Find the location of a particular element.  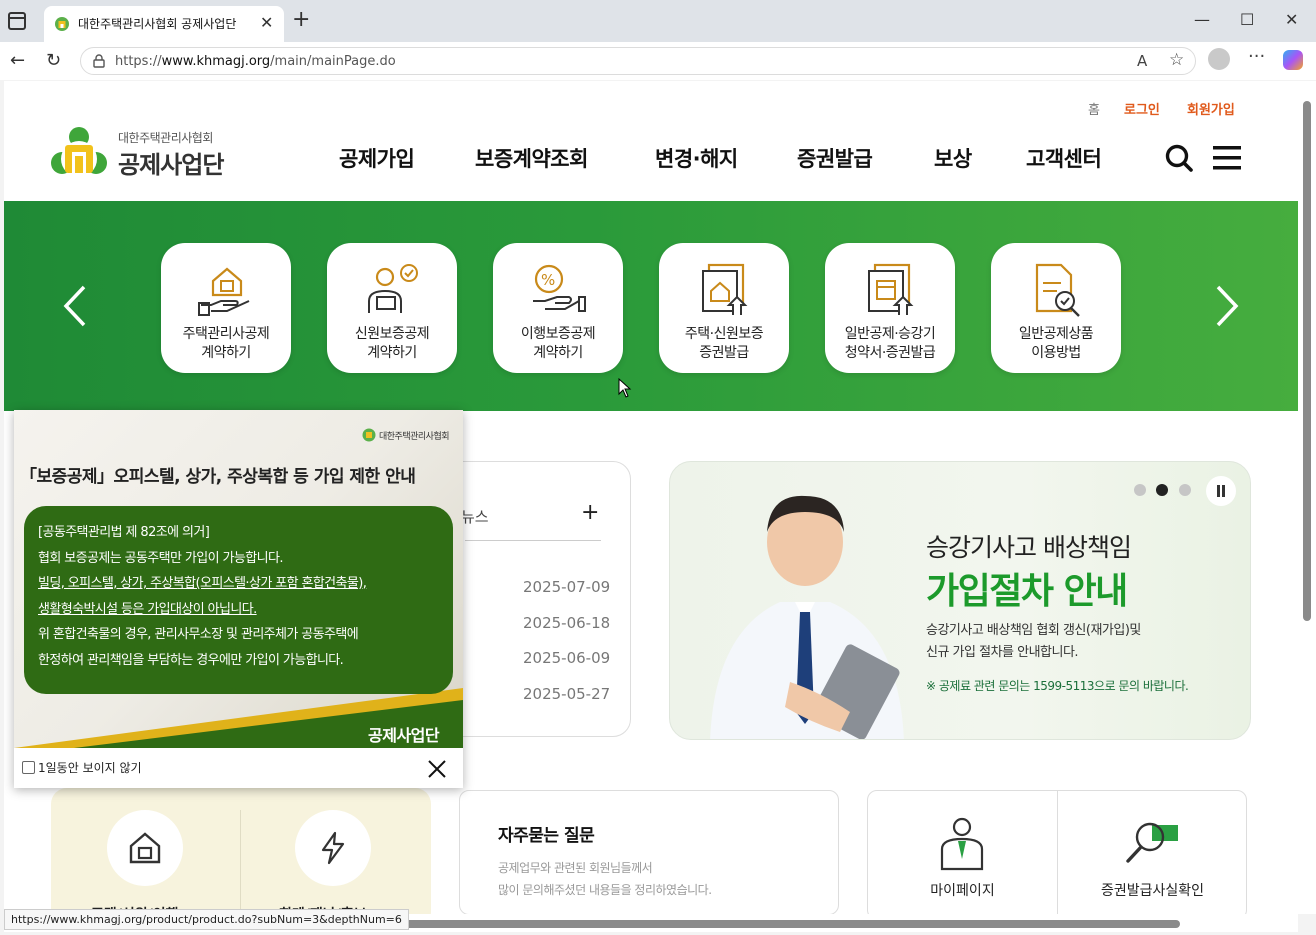

faq-title: 자주묻는 질문 is located at coordinates (546, 836).